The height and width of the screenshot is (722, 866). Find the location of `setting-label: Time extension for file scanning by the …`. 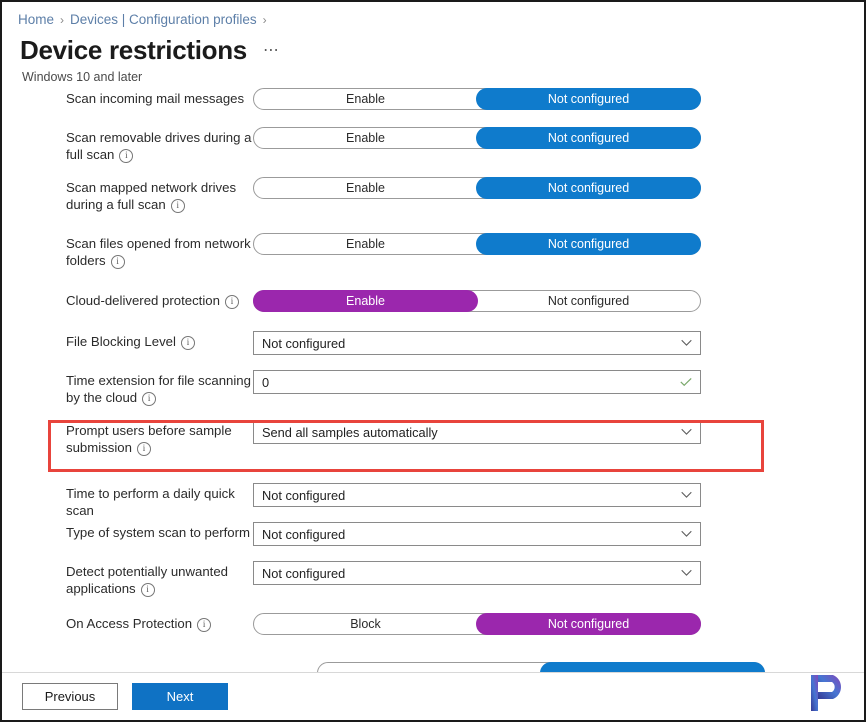

setting-label: Time extension for file scanning by the … is located at coordinates (127, 388).